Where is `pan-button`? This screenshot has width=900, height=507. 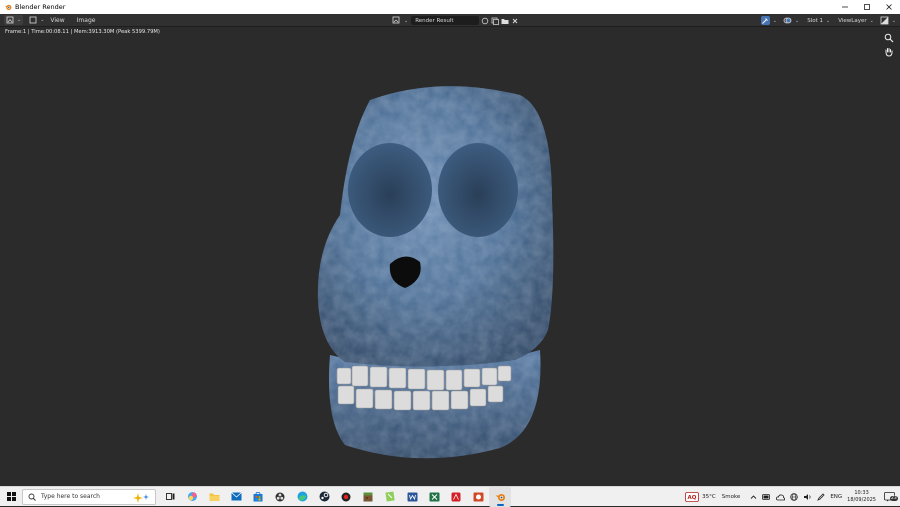
pan-button is located at coordinates (889, 52).